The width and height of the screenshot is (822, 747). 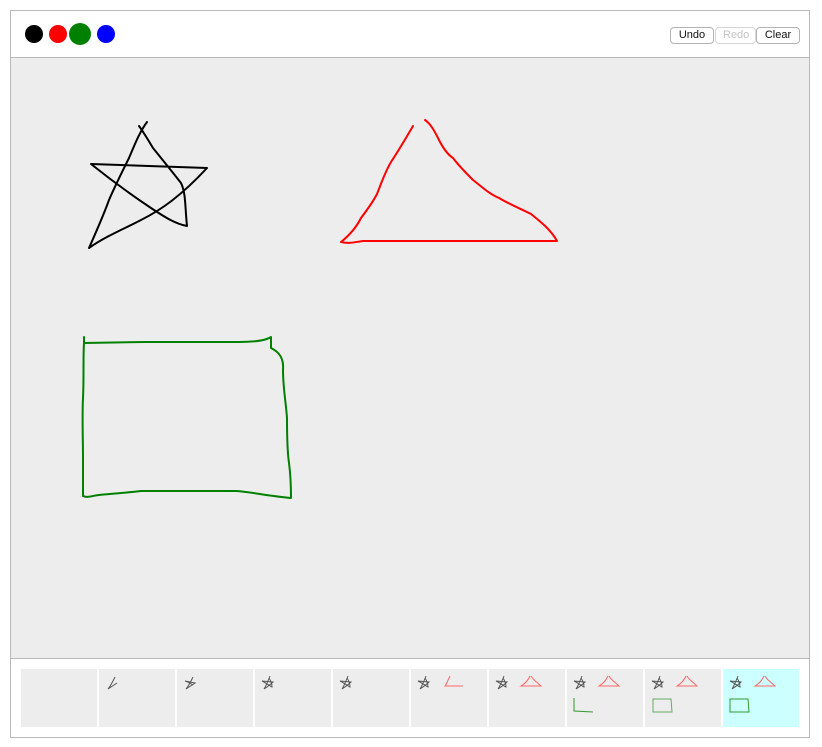 What do you see at coordinates (692, 35) in the screenshot?
I see `undo-button: Undo` at bounding box center [692, 35].